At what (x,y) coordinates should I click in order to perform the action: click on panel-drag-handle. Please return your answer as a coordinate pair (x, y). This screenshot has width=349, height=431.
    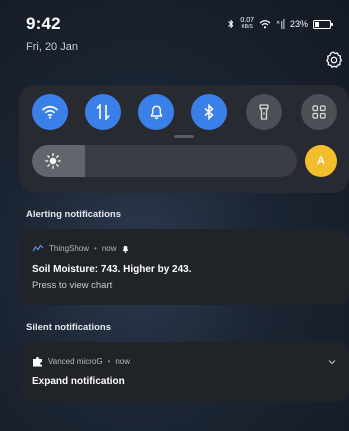
    Looking at the image, I should click on (184, 136).